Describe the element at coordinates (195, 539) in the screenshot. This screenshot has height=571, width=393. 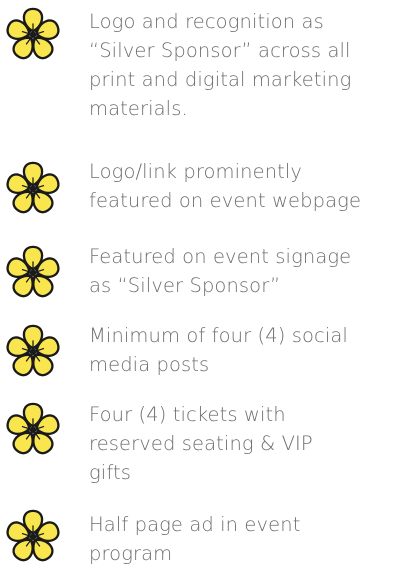
I see `benefit-text: Half page ad in event program` at that location.